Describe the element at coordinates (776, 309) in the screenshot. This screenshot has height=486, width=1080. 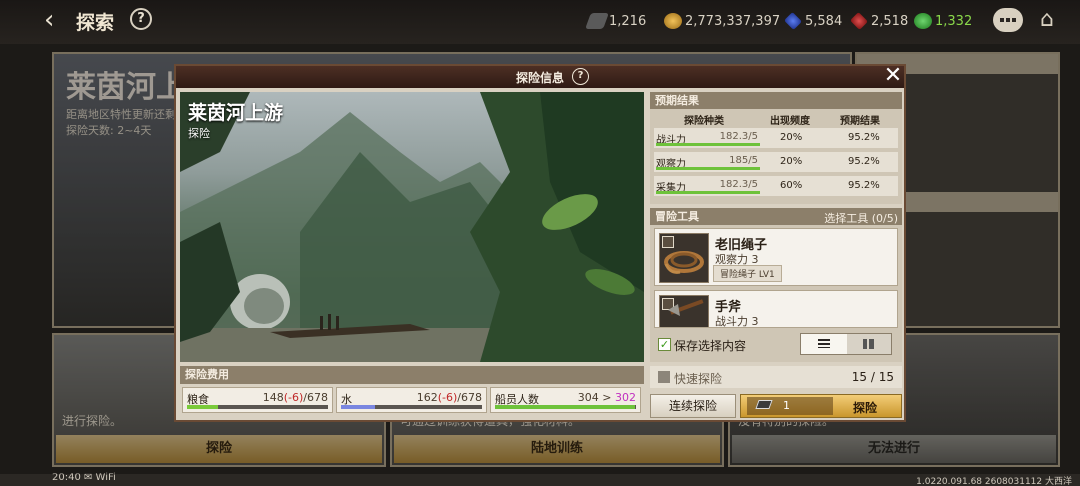
I see `tool-card-hatchet: 手斧 战斗力 3` at that location.